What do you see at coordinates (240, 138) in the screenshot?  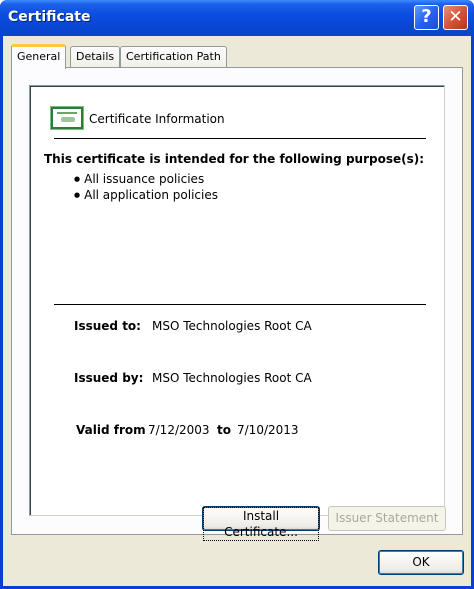 I see `heading-divider` at bounding box center [240, 138].